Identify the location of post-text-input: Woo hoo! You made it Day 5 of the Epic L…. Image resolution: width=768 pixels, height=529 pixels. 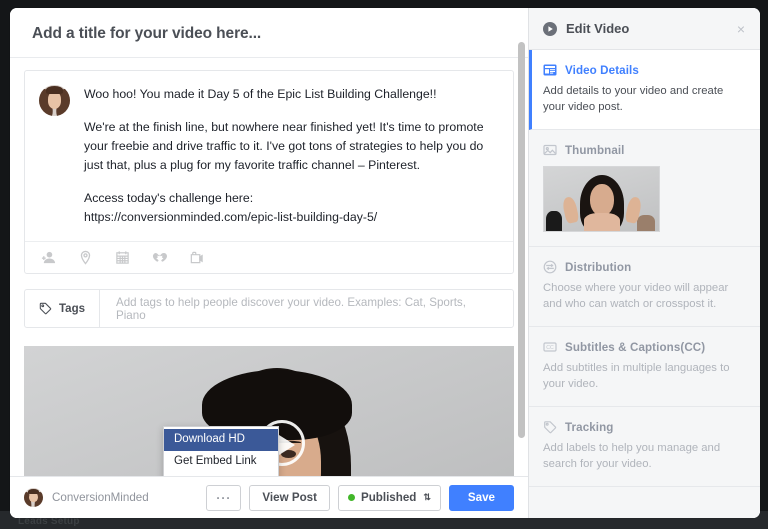
(291, 156).